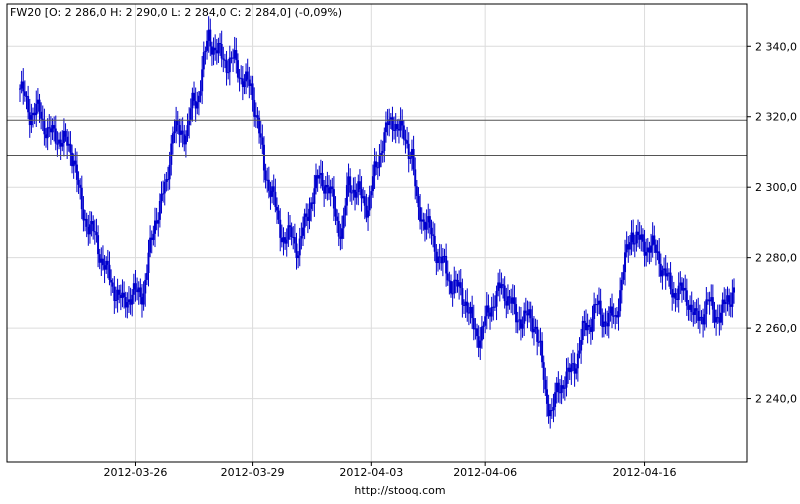  What do you see at coordinates (776, 117) in the screenshot?
I see `y-tick-label: 2 320,0` at bounding box center [776, 117].